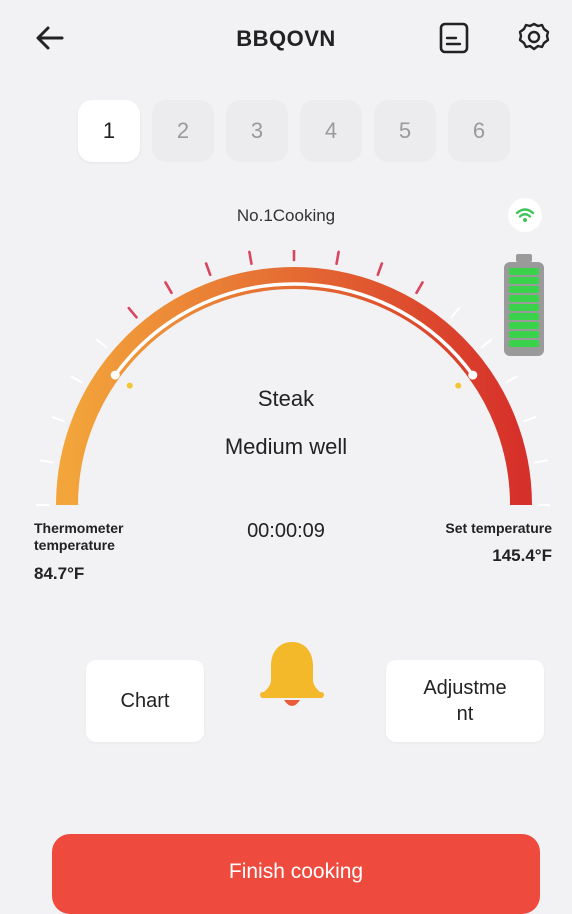 The height and width of the screenshot is (914, 572). I want to click on probe-tab-6: 6, so click(479, 131).